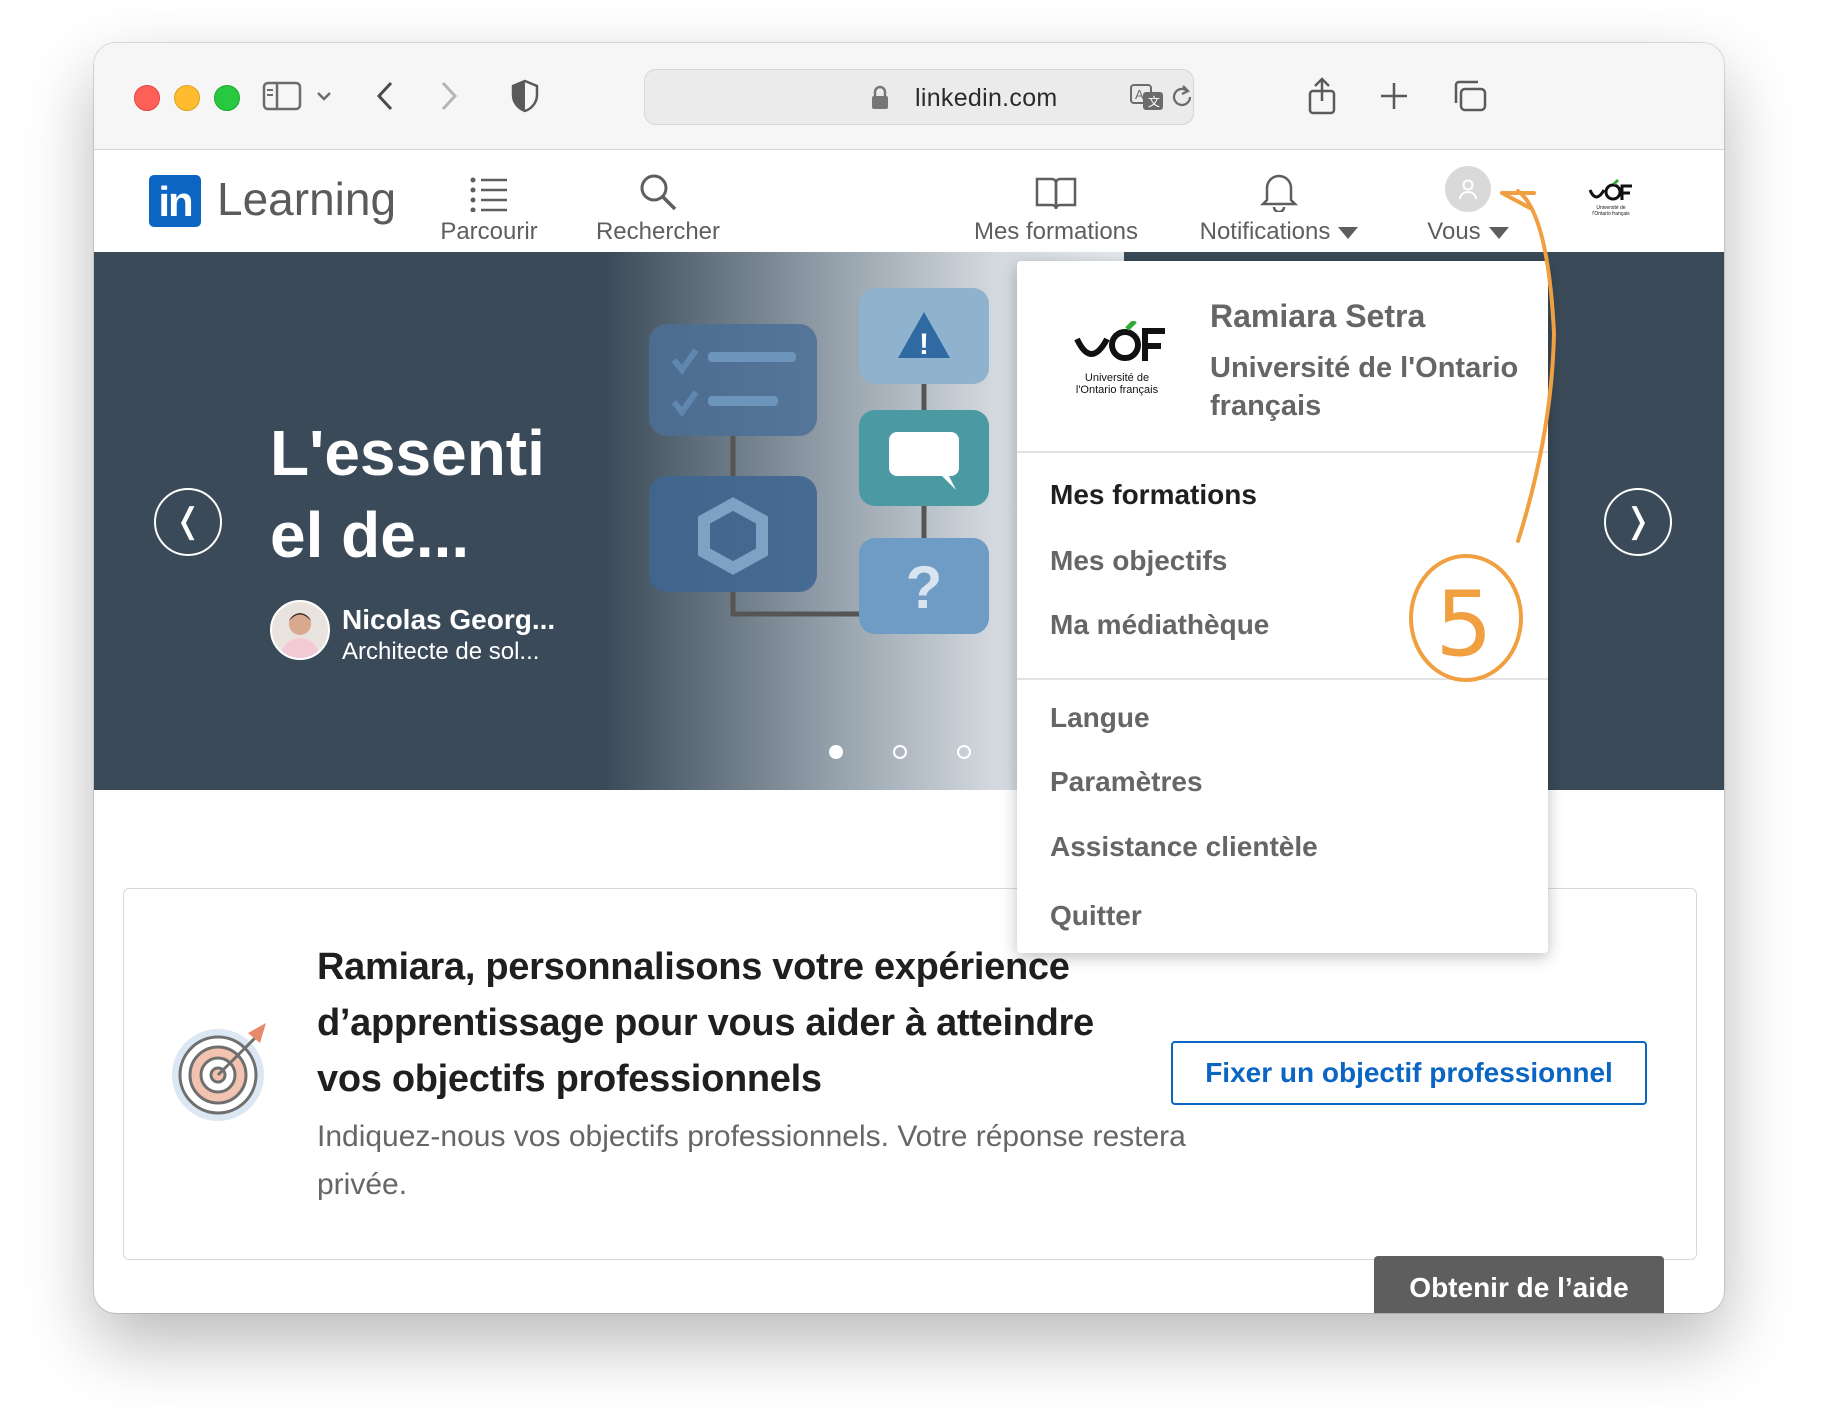  I want to click on new-tab-icon, so click(1394, 96).